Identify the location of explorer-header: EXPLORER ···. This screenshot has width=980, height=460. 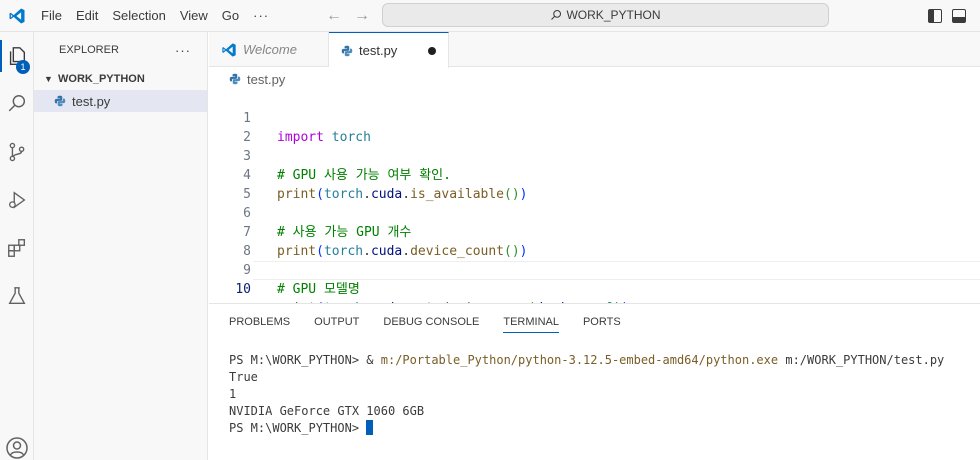
(120, 50).